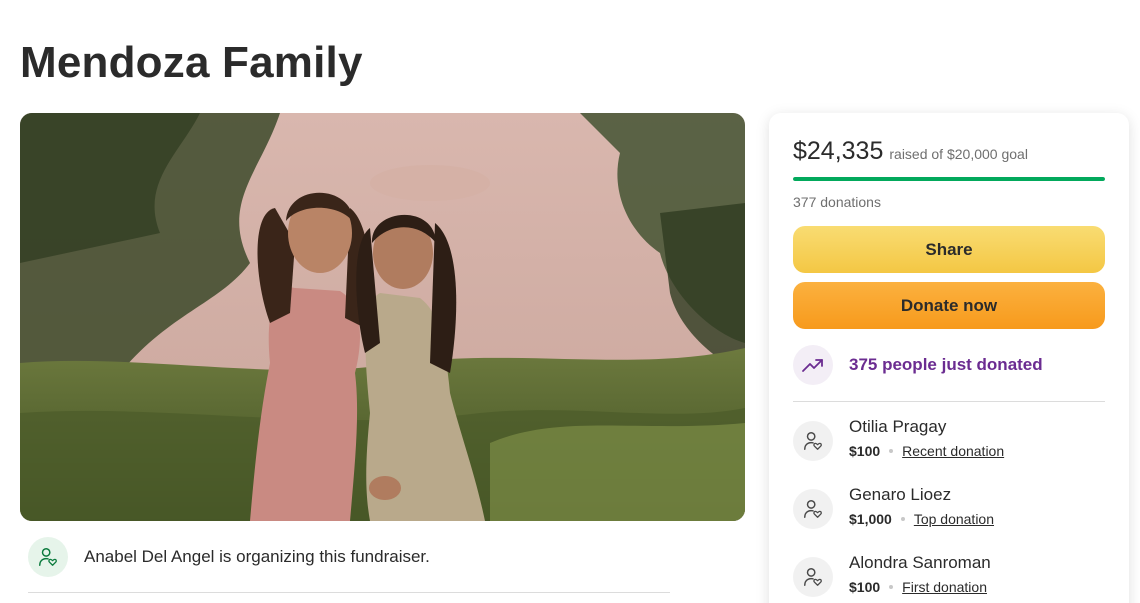 The width and height of the screenshot is (1140, 603). I want to click on donor-meta: $1,000 Top donation, so click(921, 519).